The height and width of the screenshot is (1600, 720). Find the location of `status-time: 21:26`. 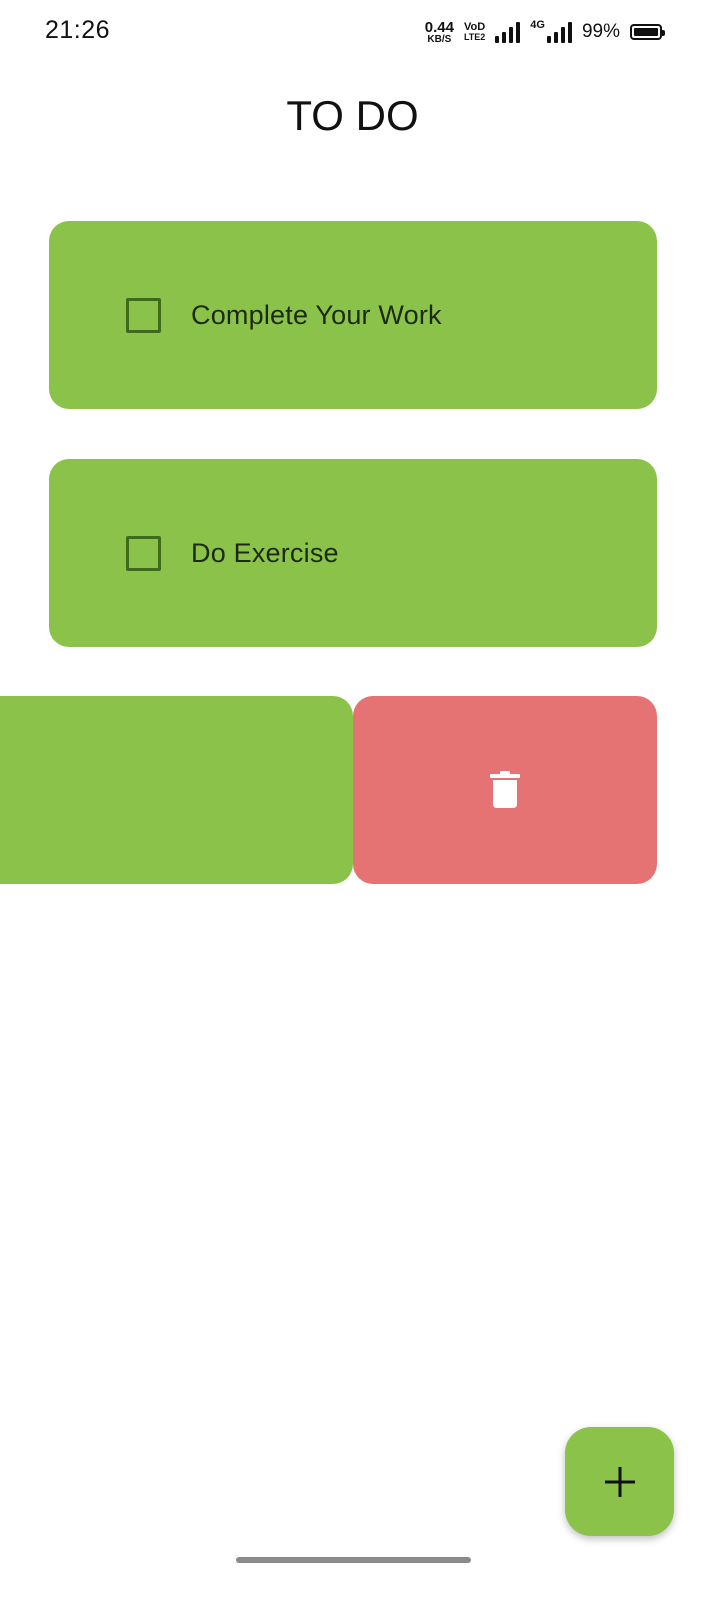

status-time: 21:26 is located at coordinates (78, 30).